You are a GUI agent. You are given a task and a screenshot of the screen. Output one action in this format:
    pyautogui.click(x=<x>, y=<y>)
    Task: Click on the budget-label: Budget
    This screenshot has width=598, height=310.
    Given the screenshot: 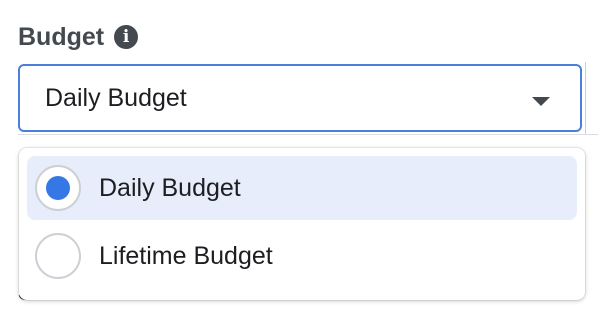 What is the action you would take?
    pyautogui.click(x=61, y=36)
    